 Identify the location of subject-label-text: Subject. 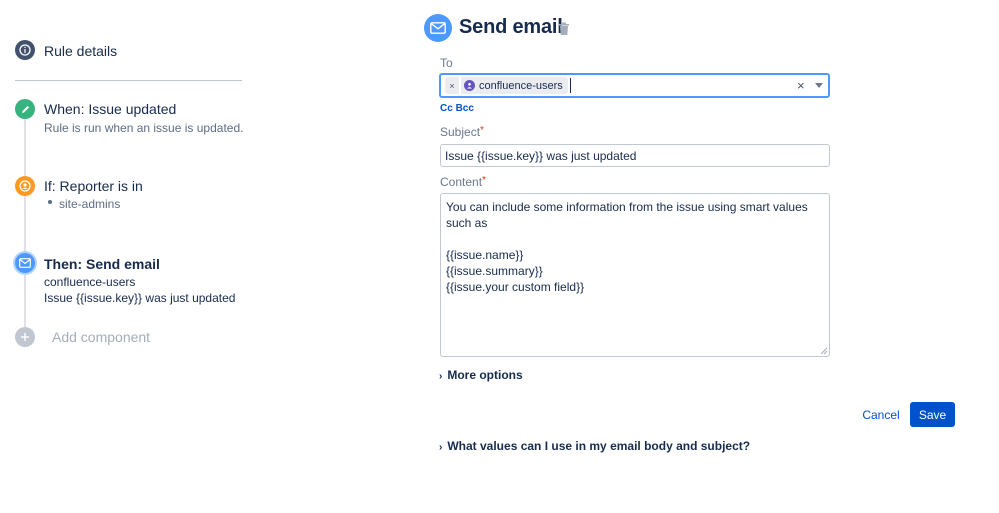
(460, 132).